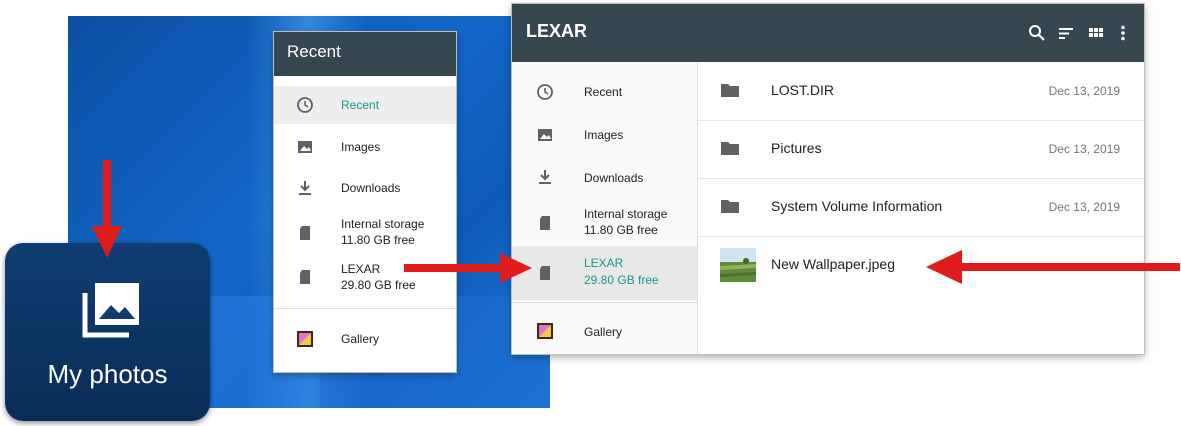  Describe the element at coordinates (604, 263) in the screenshot. I see `sidebar-item-label: LEXAR` at that location.